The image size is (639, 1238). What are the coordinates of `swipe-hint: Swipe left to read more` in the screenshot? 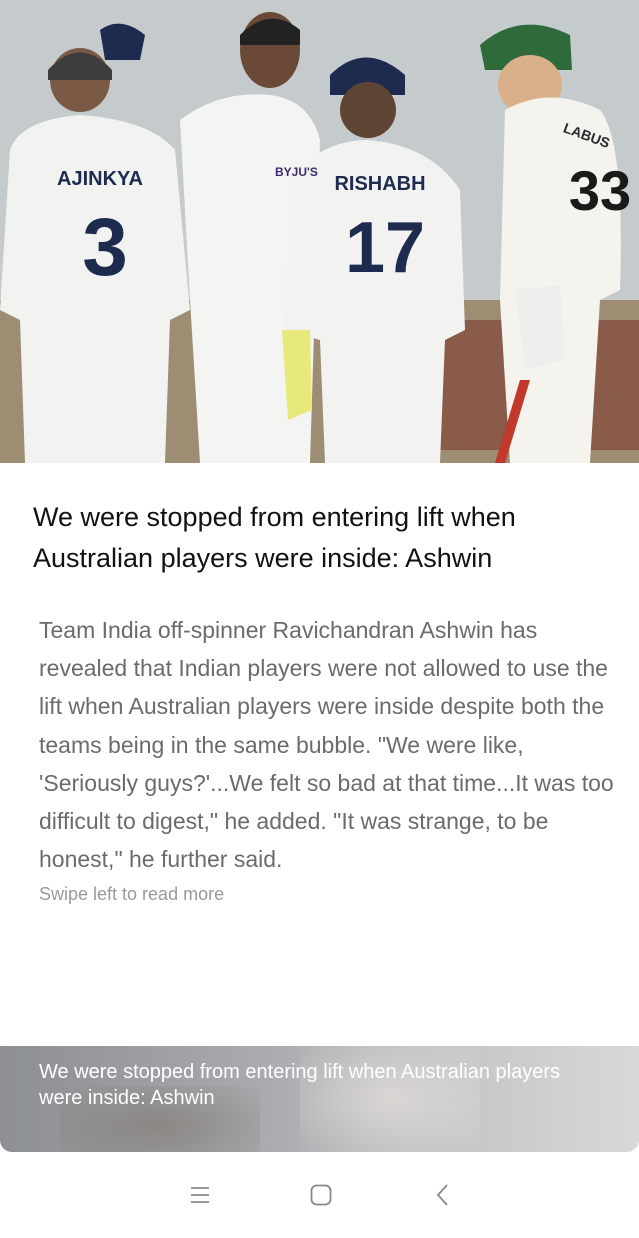 It's located at (132, 894).